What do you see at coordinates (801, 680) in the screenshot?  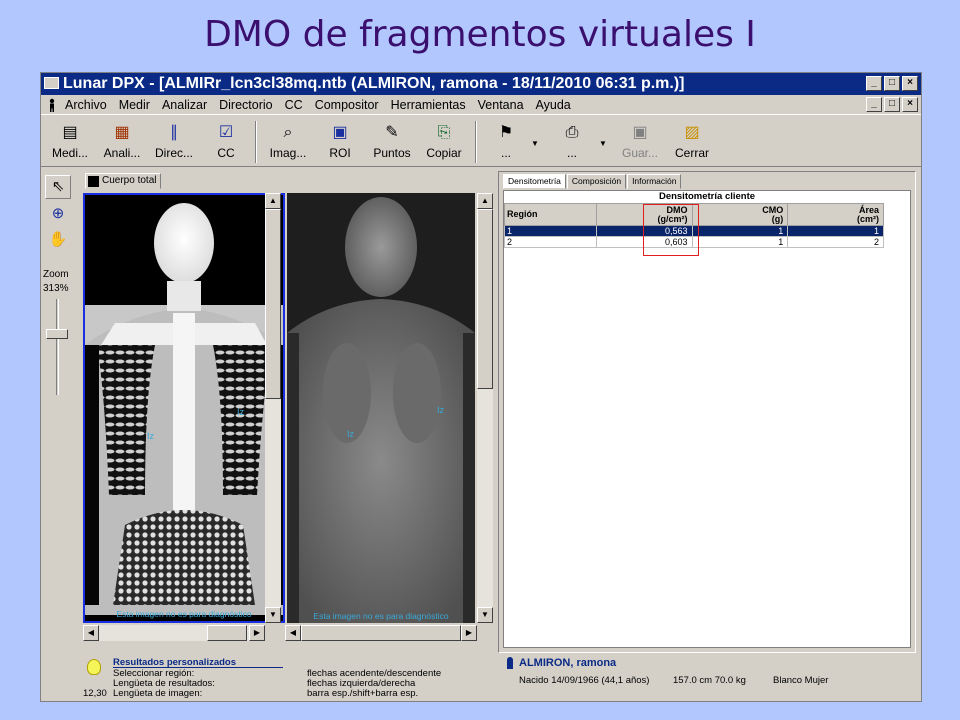 I see `patient-reference: Blanco Mujer` at bounding box center [801, 680].